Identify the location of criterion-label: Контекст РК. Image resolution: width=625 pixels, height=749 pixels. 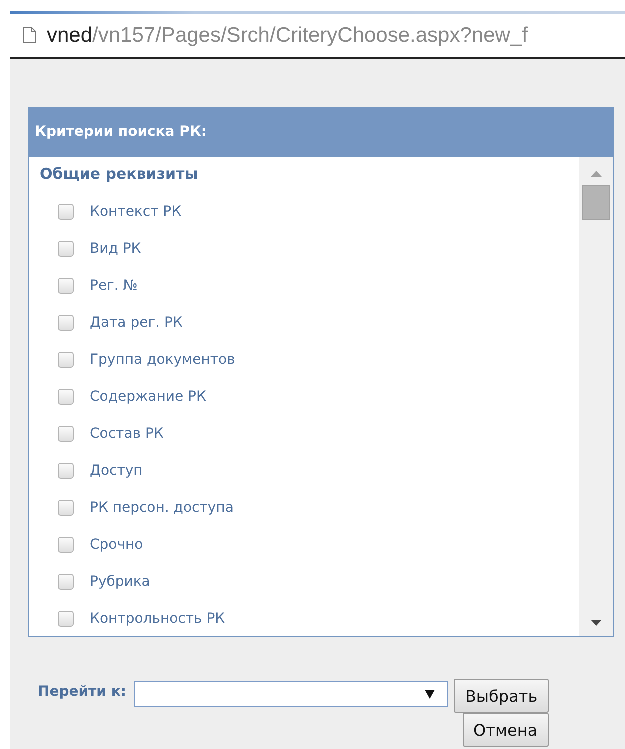
(136, 212).